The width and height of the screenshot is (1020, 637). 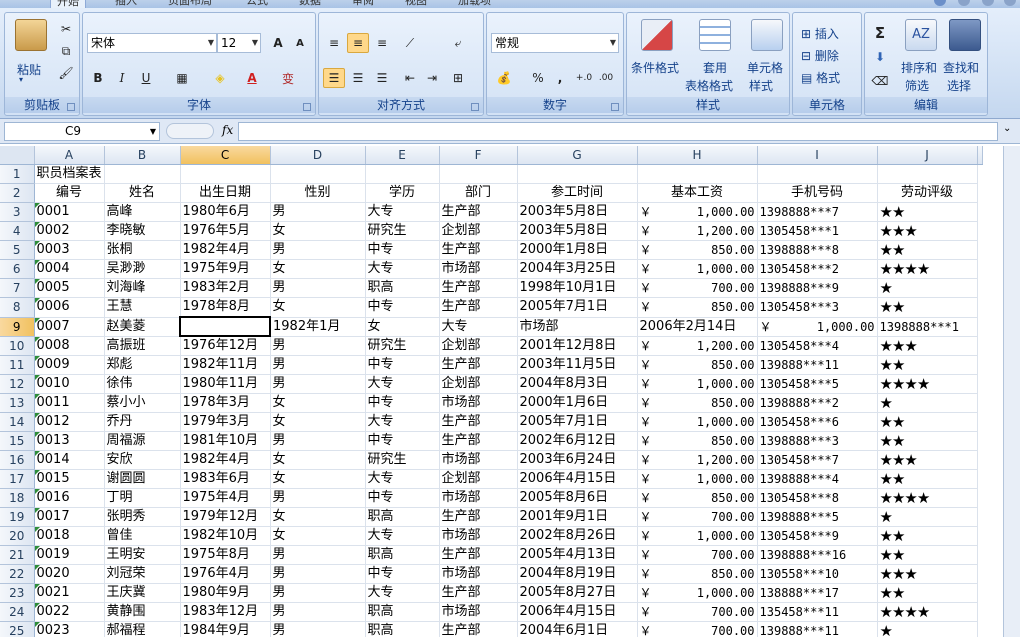 What do you see at coordinates (334, 43) in the screenshot?
I see `align-top-icon: ≡` at bounding box center [334, 43].